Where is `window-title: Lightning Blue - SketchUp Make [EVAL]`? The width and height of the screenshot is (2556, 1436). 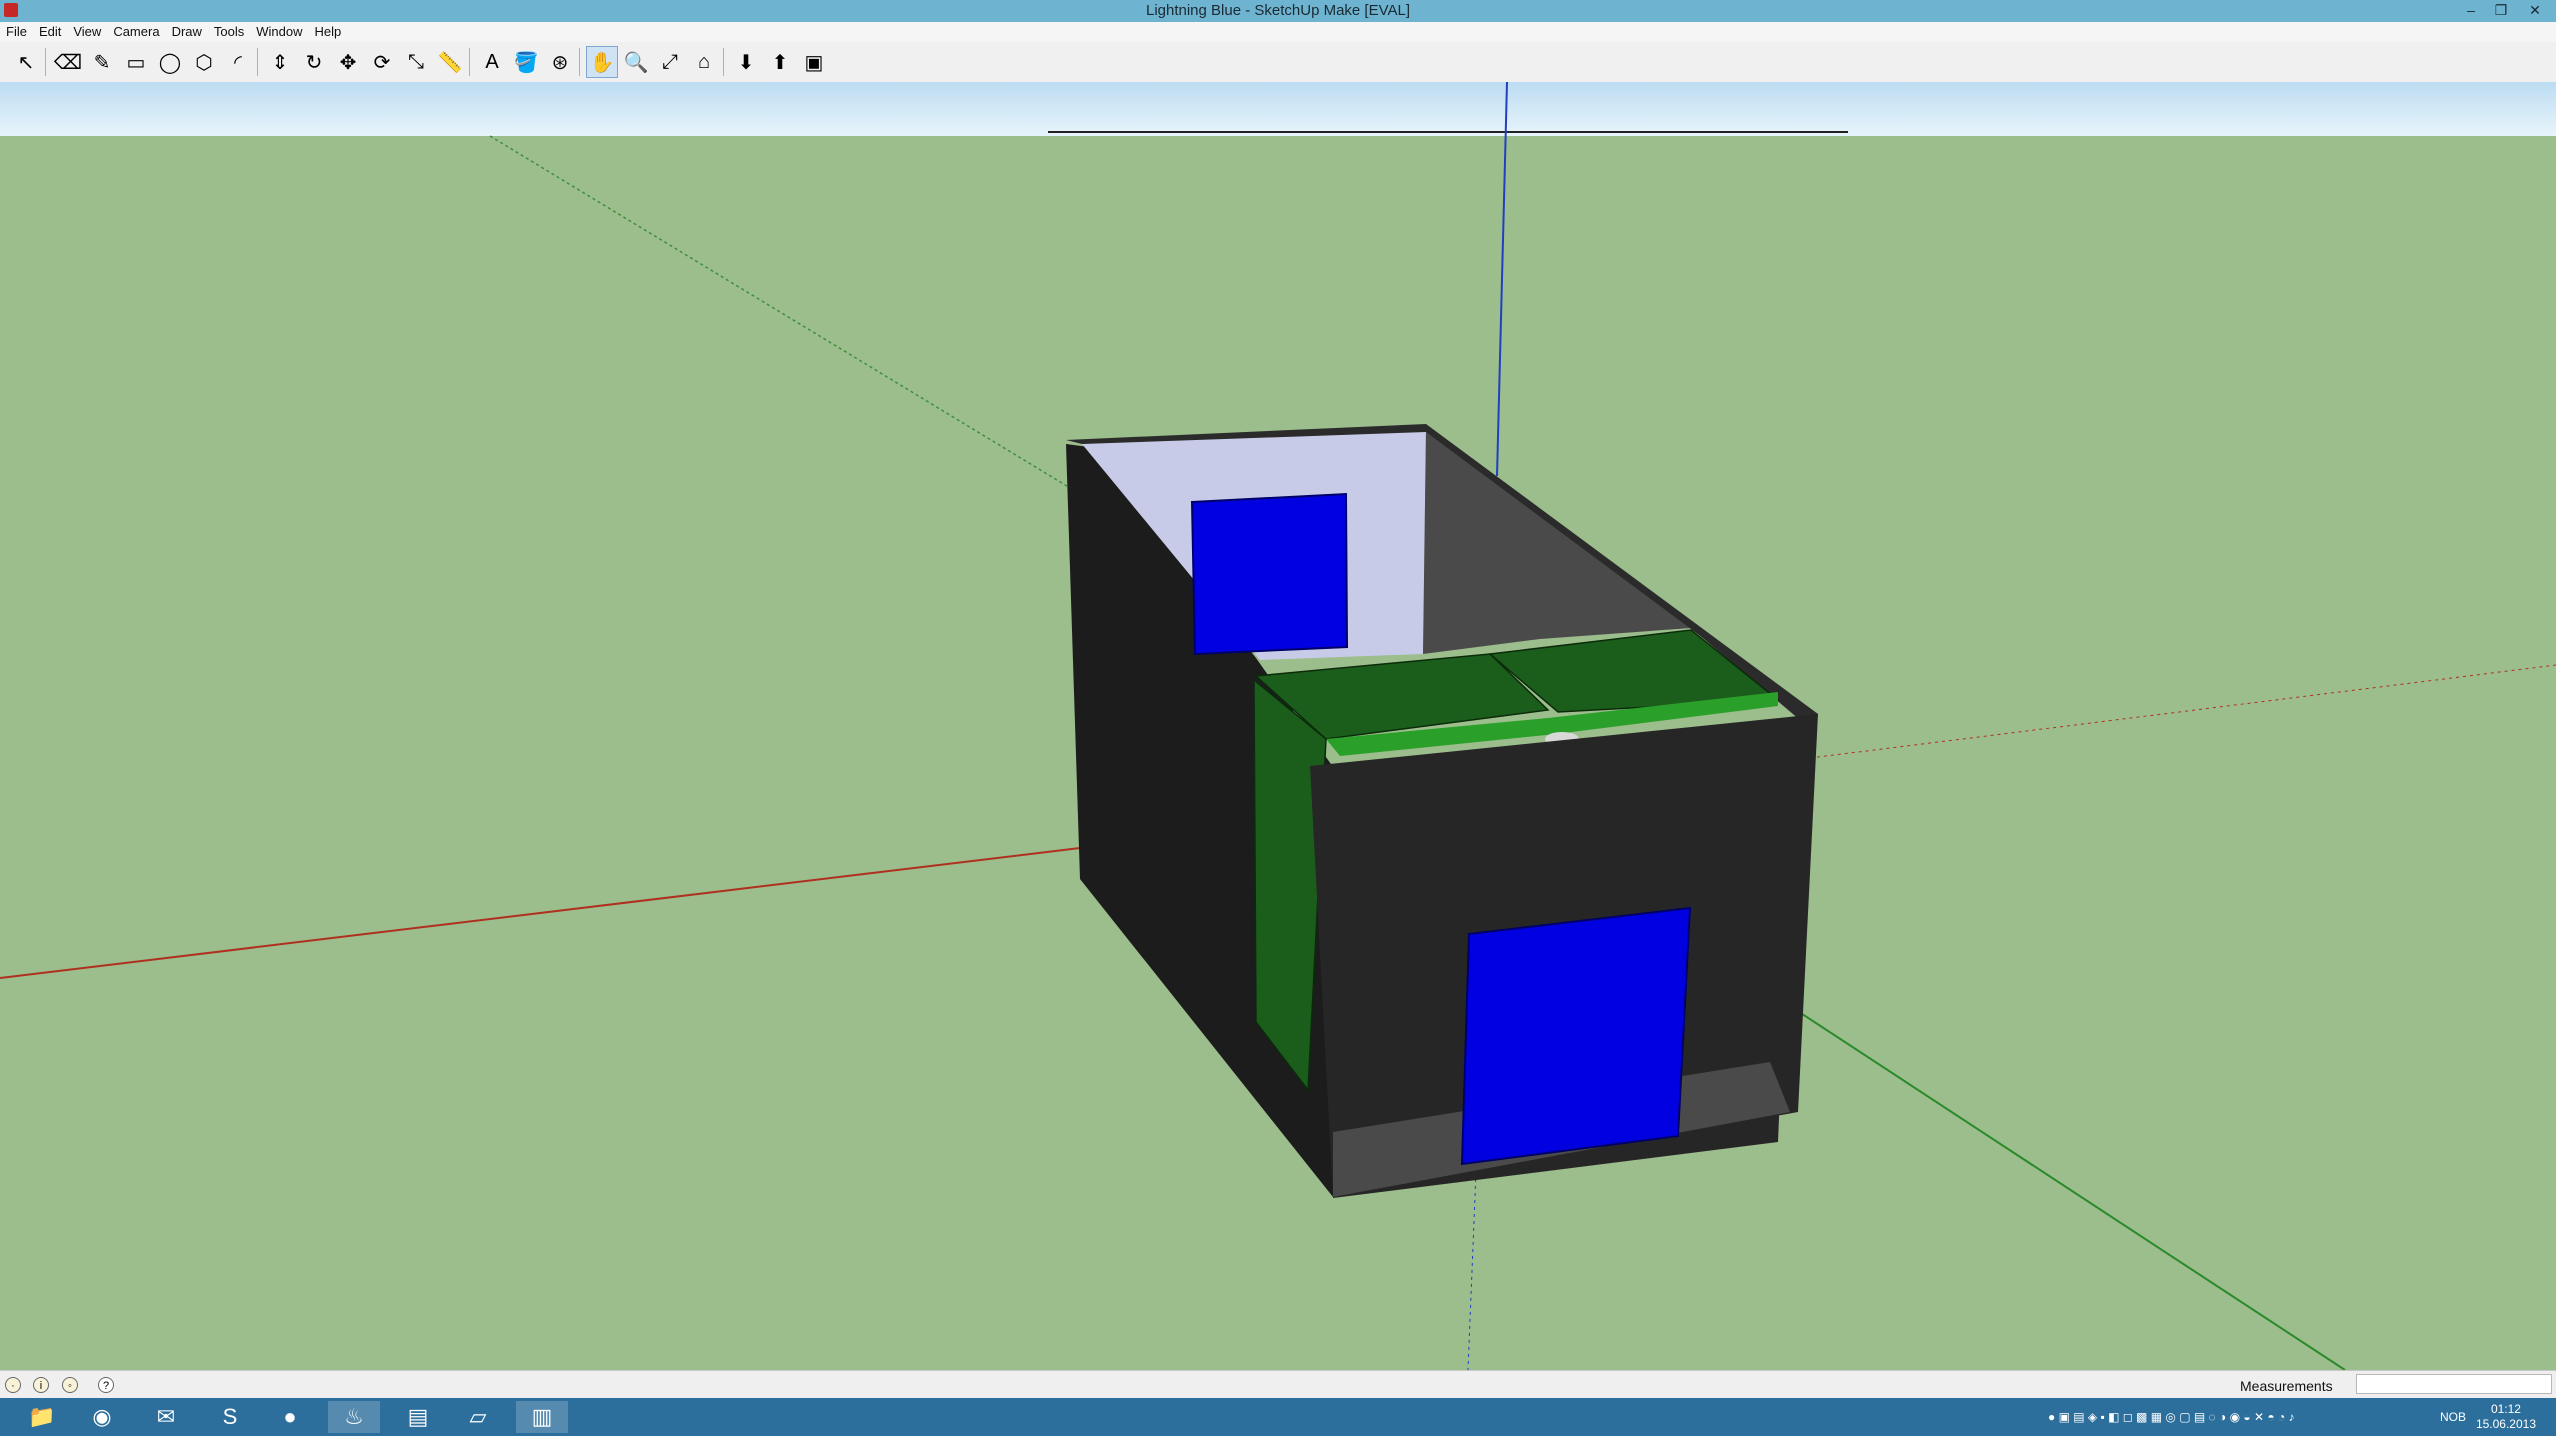
window-title: Lightning Blue - SketchUp Make [EVAL] is located at coordinates (1278, 10).